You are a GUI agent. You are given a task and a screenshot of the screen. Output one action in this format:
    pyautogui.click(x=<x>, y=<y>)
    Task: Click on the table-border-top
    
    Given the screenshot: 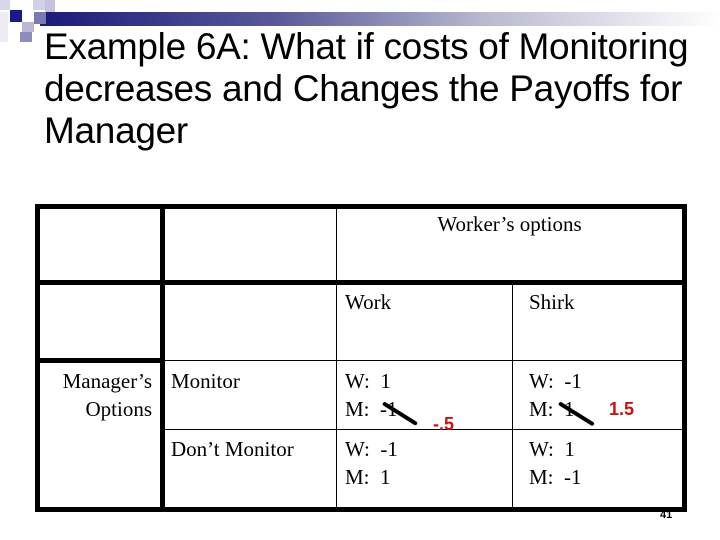 What is the action you would take?
    pyautogui.click(x=361, y=206)
    